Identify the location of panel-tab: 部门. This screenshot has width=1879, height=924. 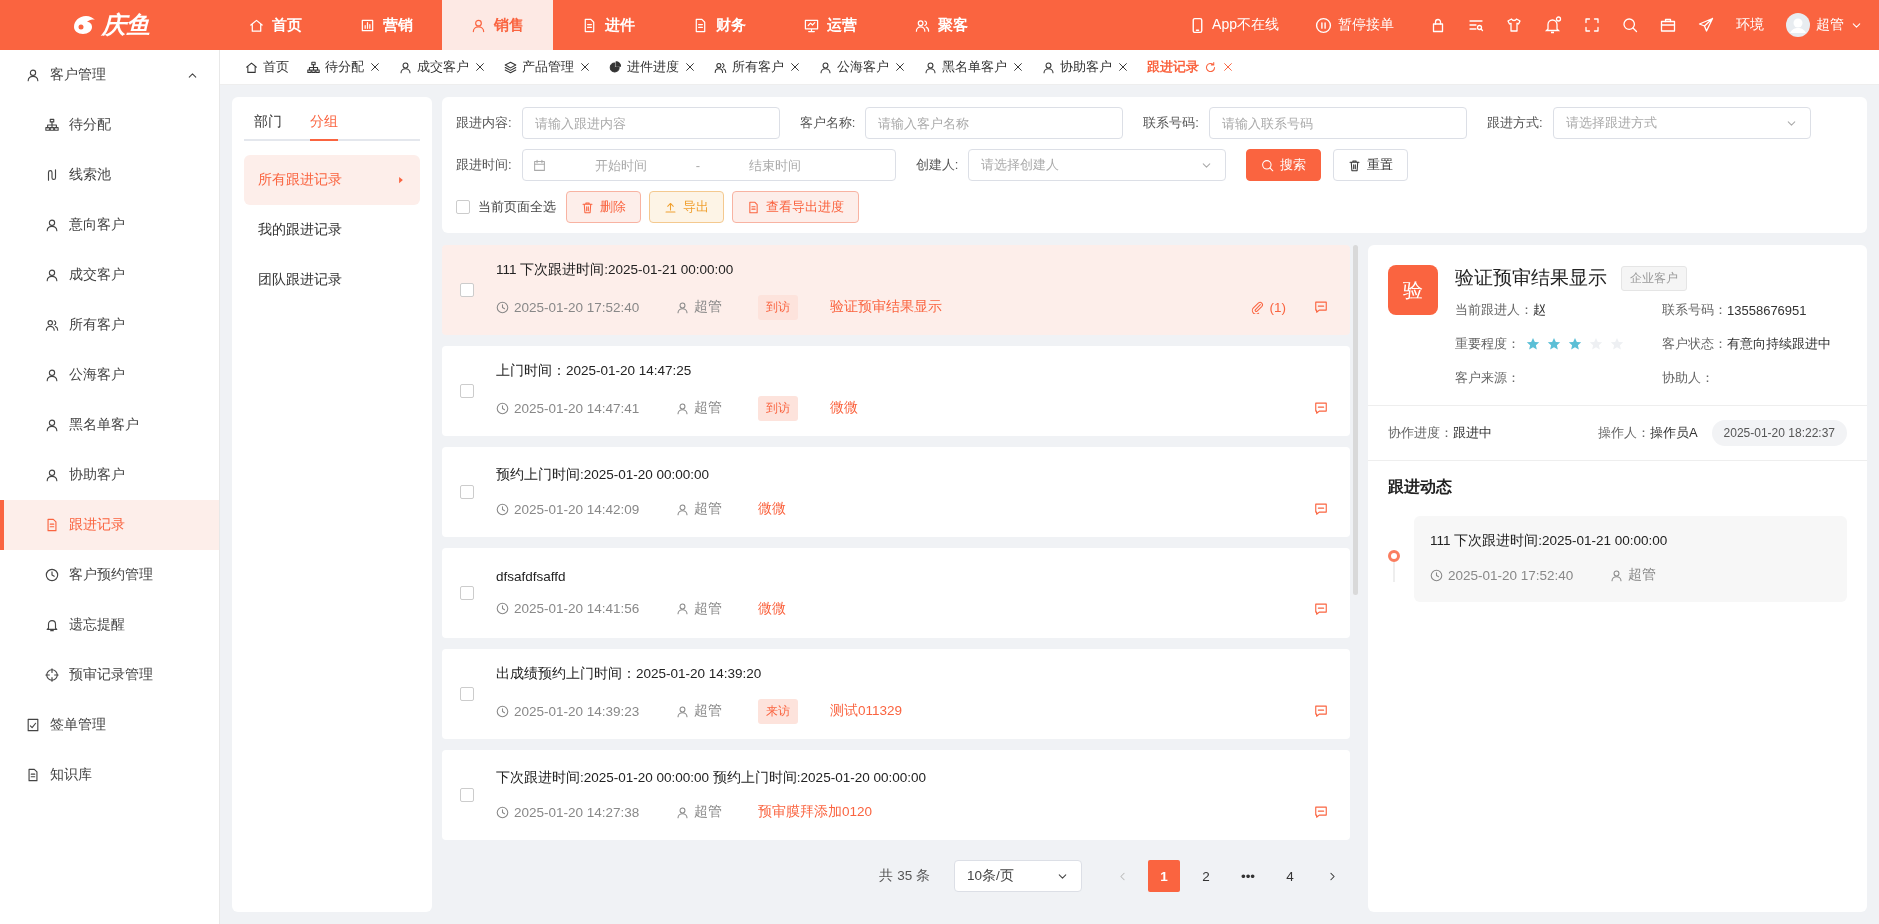
(268, 125).